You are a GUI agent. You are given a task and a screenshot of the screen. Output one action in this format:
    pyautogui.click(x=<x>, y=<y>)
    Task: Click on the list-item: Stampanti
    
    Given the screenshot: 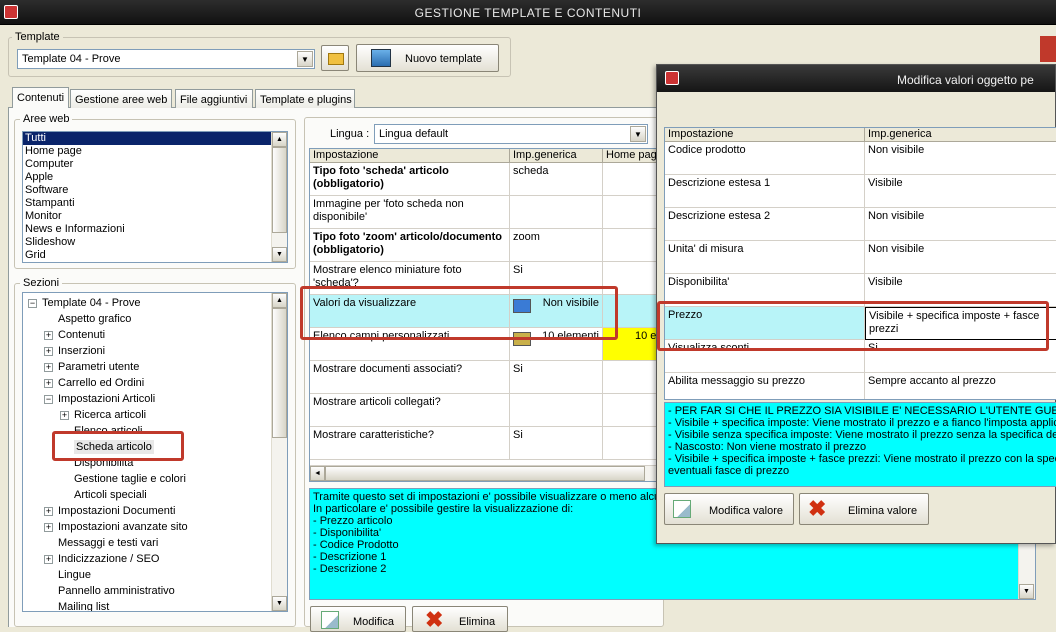 What is the action you would take?
    pyautogui.click(x=155, y=203)
    